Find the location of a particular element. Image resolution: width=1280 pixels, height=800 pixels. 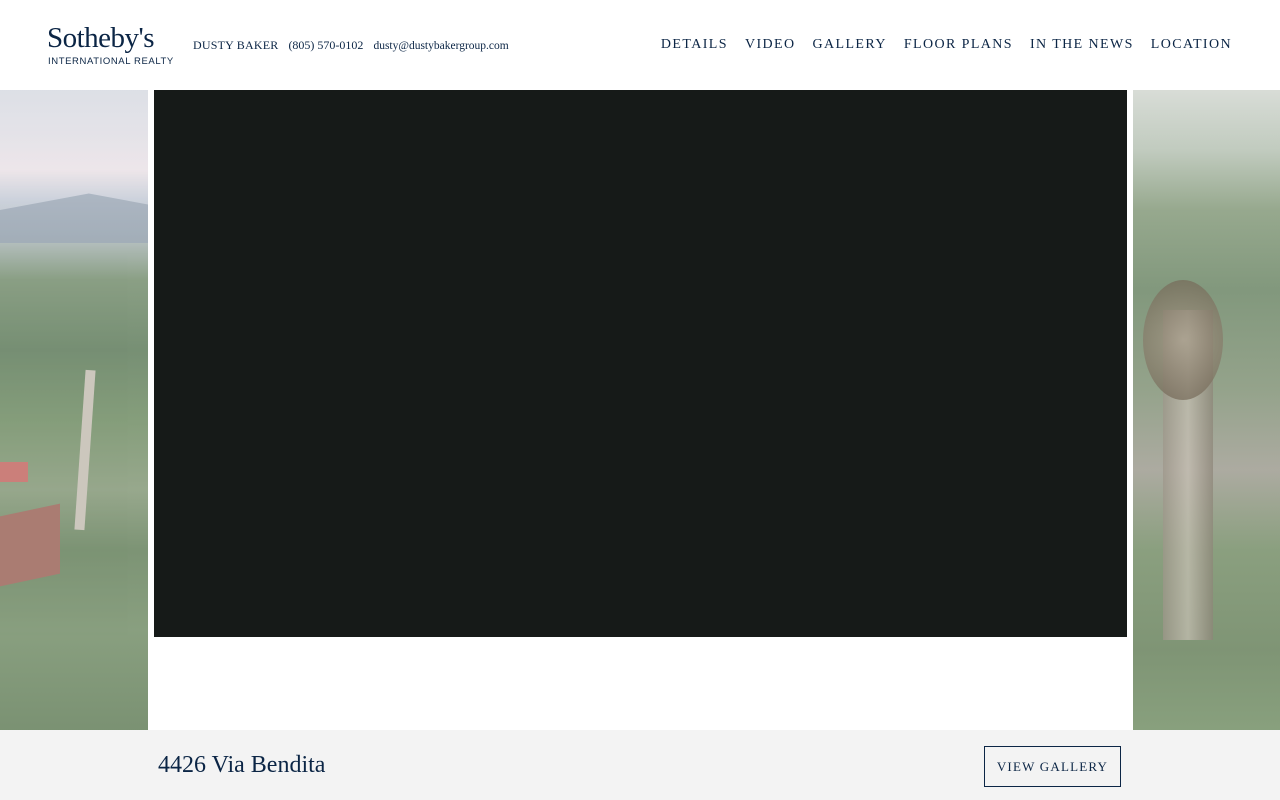

view-gallery-button: VIEW GALLERY is located at coordinates (1052, 766).